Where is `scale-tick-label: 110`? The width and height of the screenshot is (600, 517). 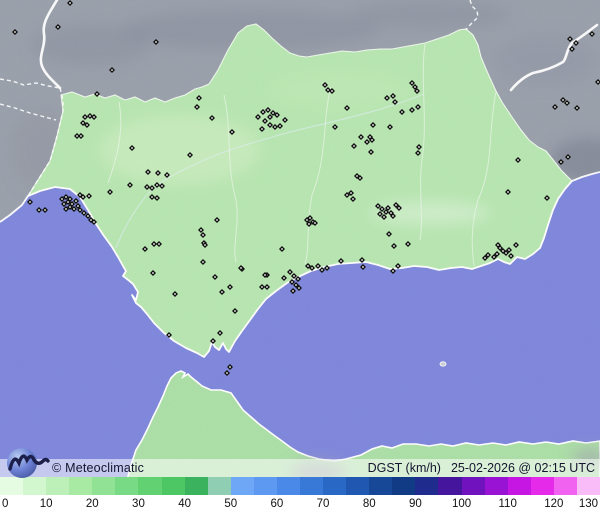
scale-tick-label: 110 is located at coordinates (507, 504).